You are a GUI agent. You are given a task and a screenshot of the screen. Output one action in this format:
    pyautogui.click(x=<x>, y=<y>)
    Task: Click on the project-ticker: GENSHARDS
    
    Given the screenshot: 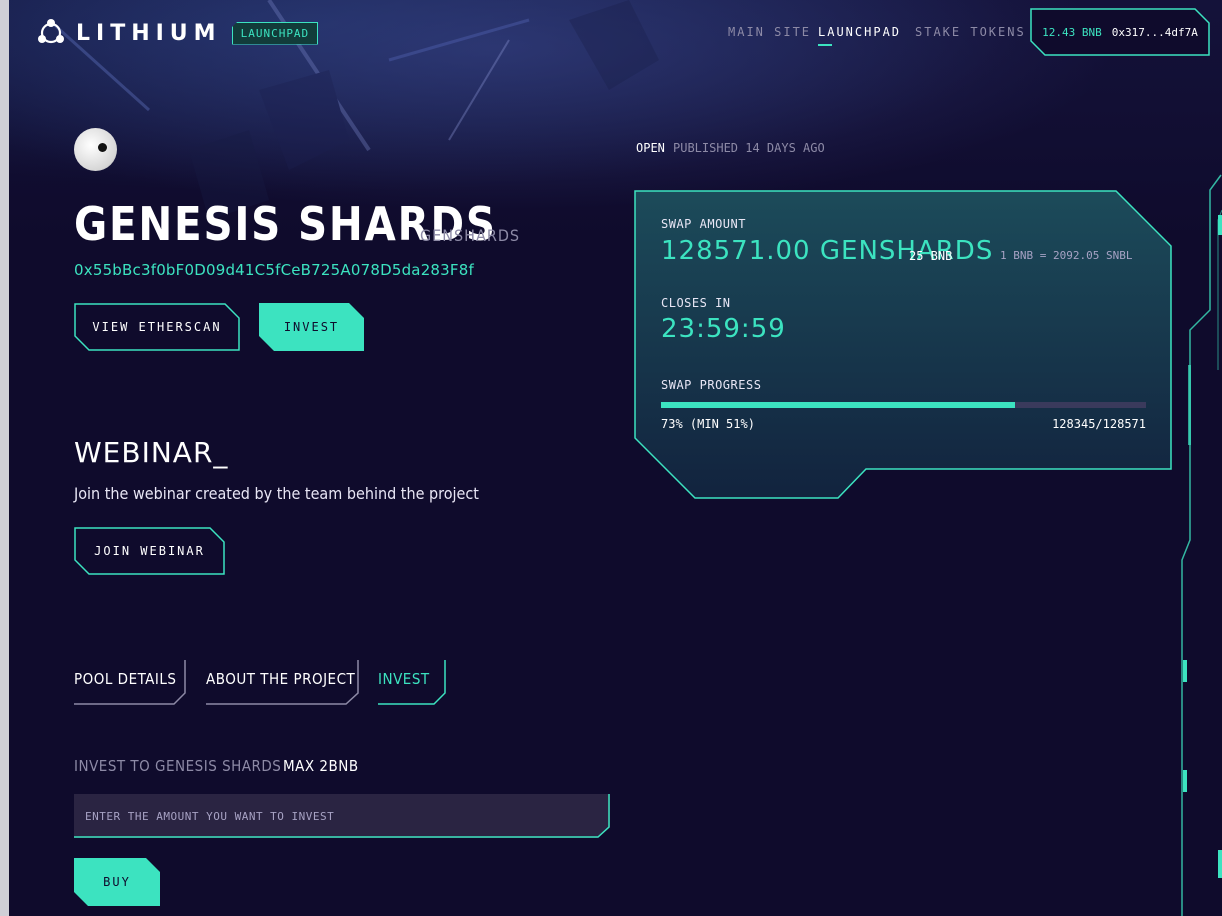 What is the action you would take?
    pyautogui.click(x=470, y=235)
    